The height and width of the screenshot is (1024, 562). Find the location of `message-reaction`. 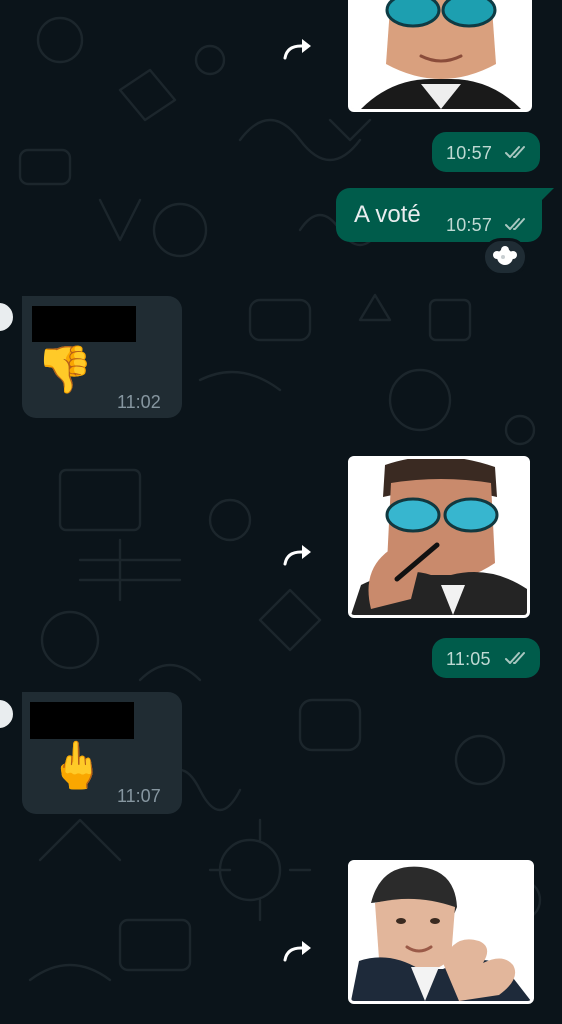

message-reaction is located at coordinates (505, 257).